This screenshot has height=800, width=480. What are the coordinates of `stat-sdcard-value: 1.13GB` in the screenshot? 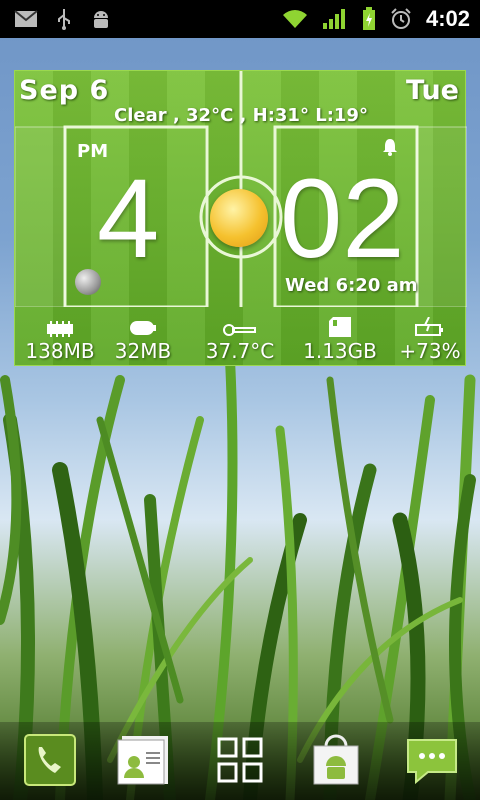 It's located at (340, 351).